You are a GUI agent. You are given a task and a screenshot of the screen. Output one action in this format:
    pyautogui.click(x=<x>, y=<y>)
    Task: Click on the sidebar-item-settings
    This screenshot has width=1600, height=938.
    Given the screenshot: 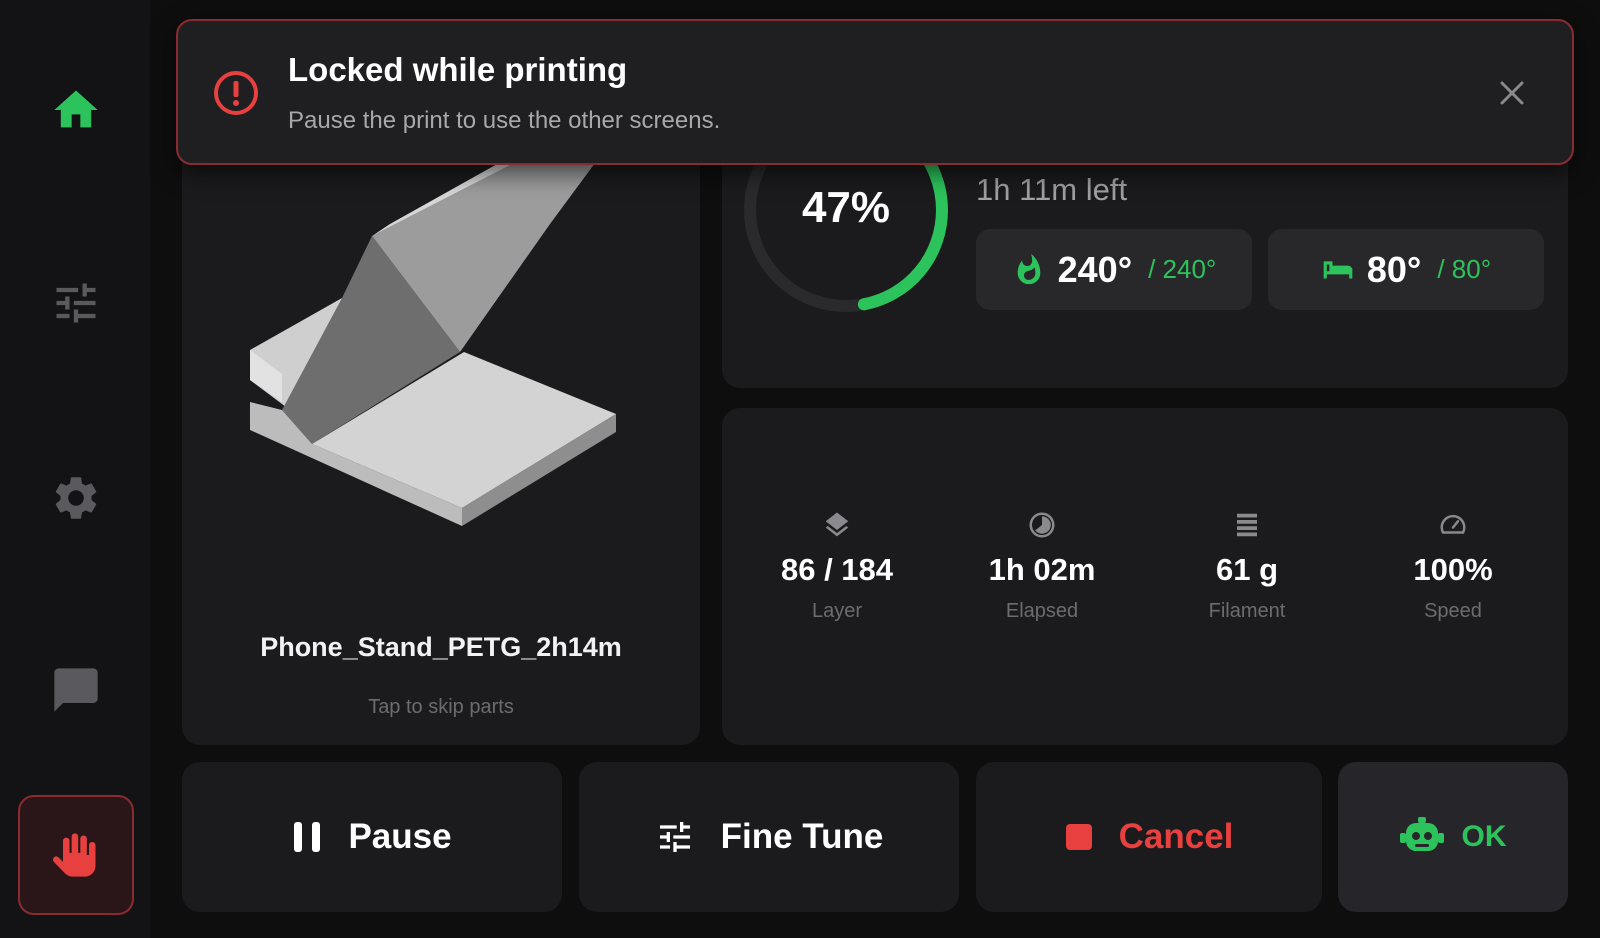 What is the action you would take?
    pyautogui.click(x=75, y=497)
    